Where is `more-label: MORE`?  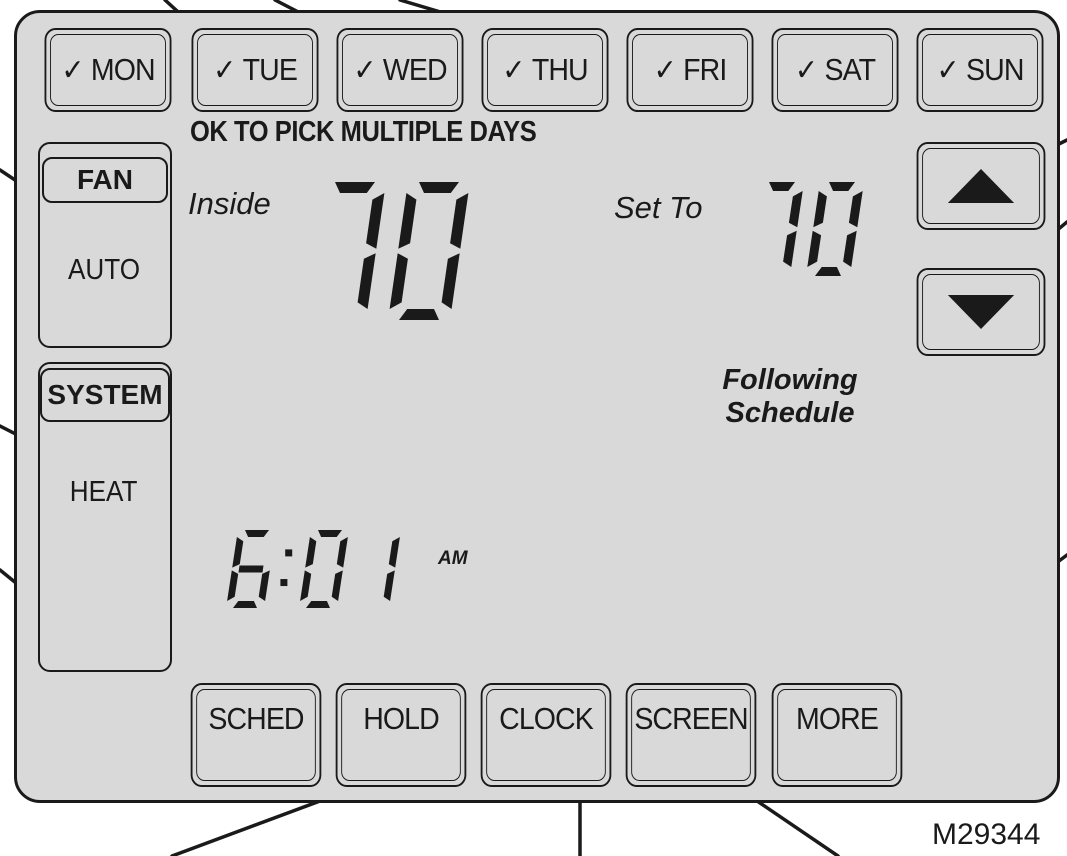 more-label: MORE is located at coordinates (837, 718).